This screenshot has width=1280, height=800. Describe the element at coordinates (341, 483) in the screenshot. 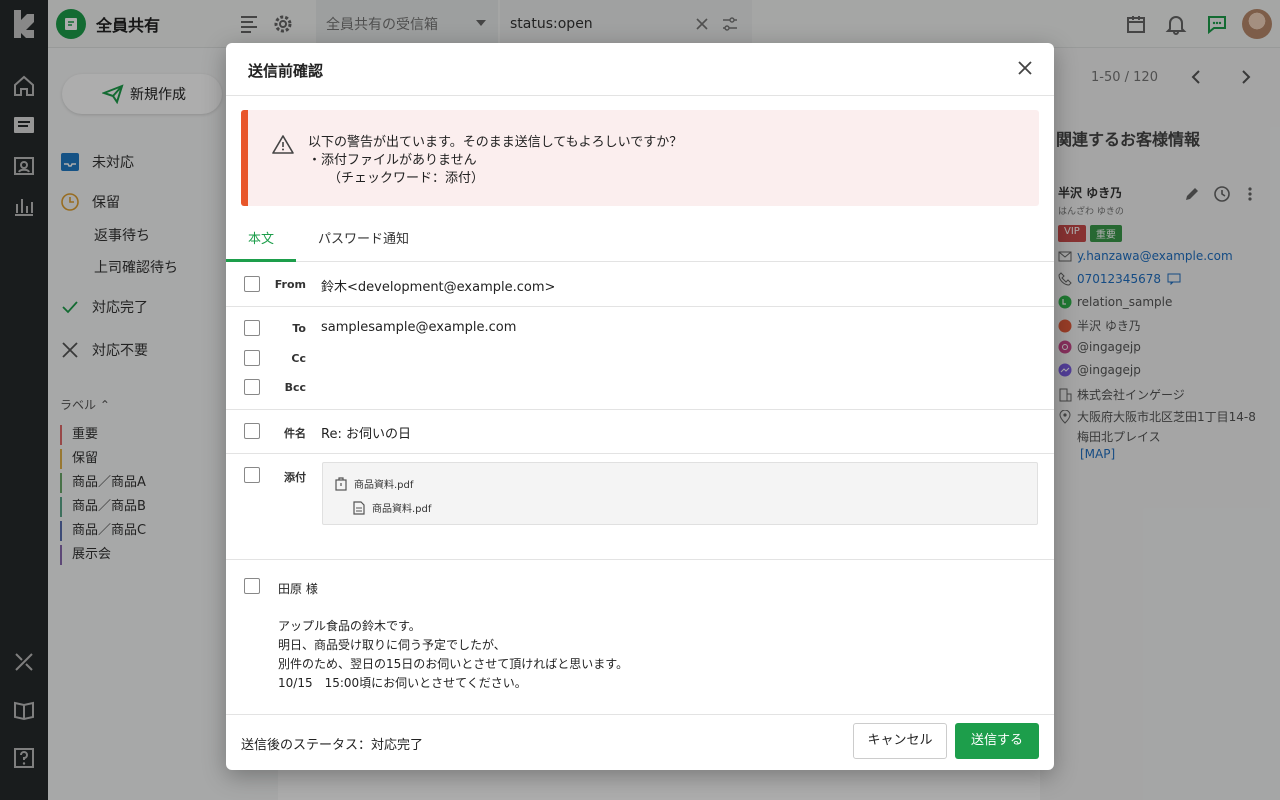

I see `archive-icon` at that location.